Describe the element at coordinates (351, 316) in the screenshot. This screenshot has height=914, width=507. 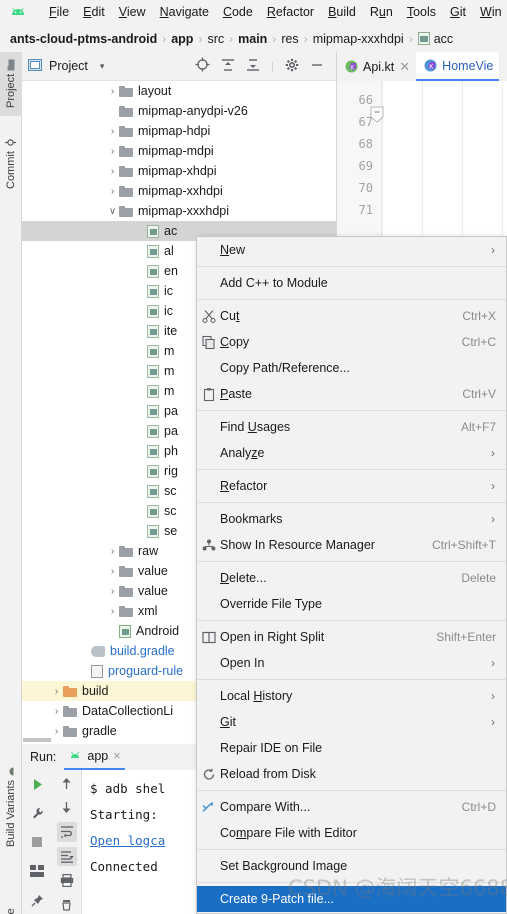
I see `context-menu-item-cut: Cut Ctrl+X` at that location.